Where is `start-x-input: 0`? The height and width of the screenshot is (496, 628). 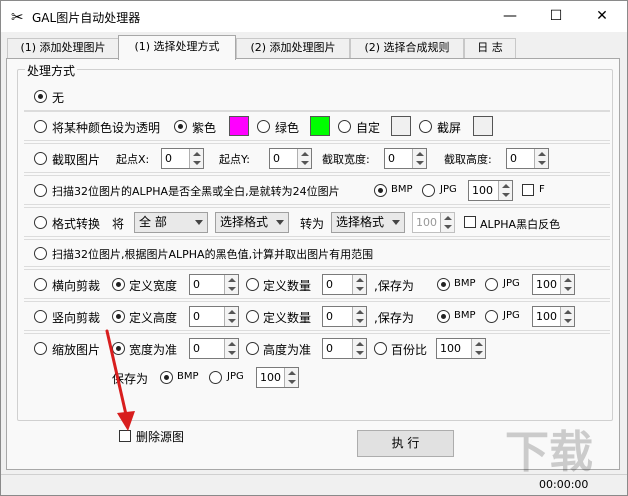 start-x-input: 0 is located at coordinates (182, 158).